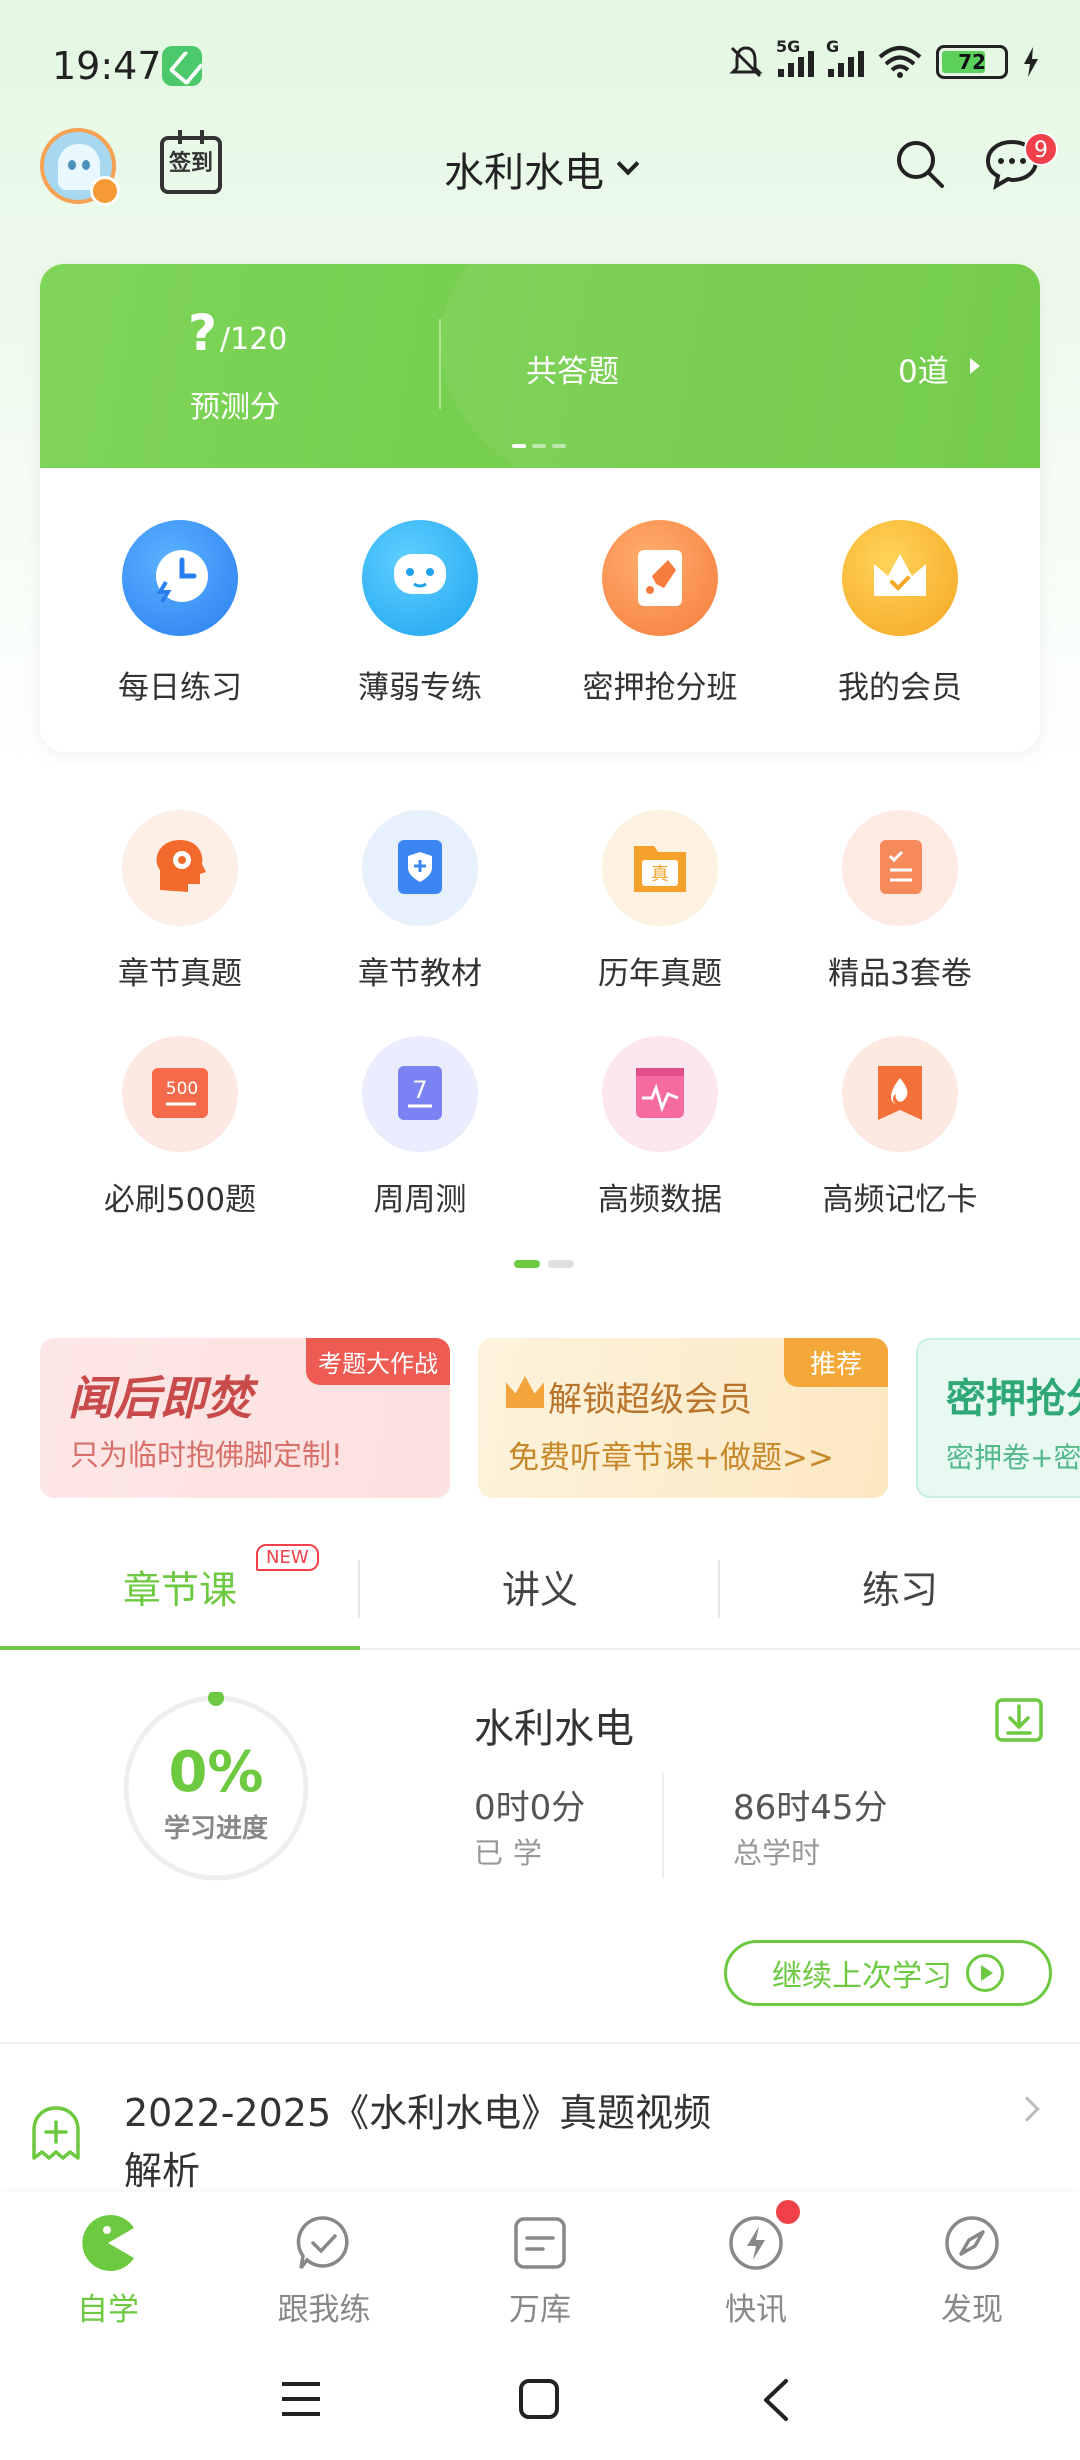 The height and width of the screenshot is (2460, 1080). What do you see at coordinates (975, 366) in the screenshot?
I see `arrow-right-icon` at bounding box center [975, 366].